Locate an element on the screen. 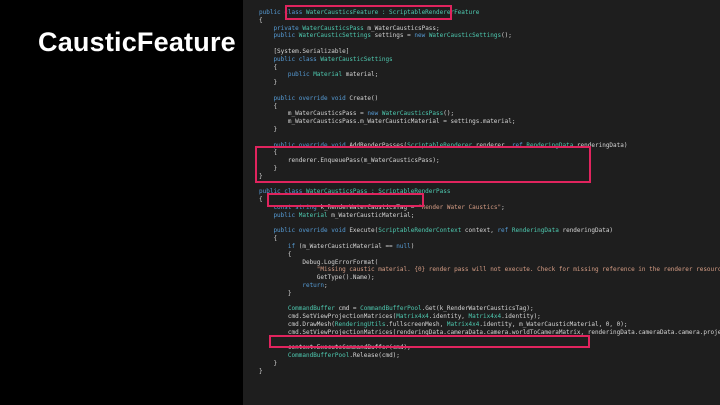 This screenshot has height=405, width=720. code-token: ScriptableRenderContext is located at coordinates (420, 231).